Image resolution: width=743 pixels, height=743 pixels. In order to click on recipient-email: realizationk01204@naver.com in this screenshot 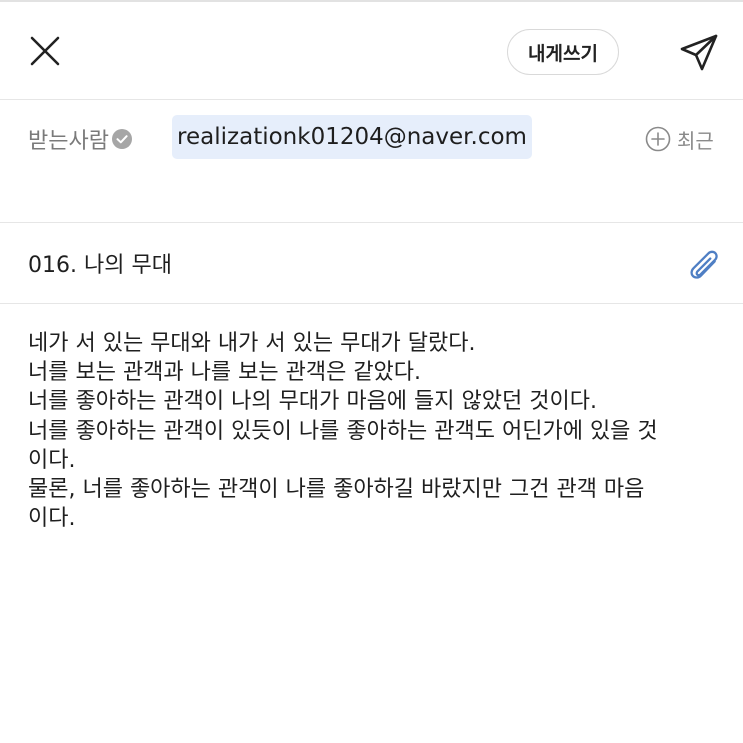, I will do `click(352, 137)`.